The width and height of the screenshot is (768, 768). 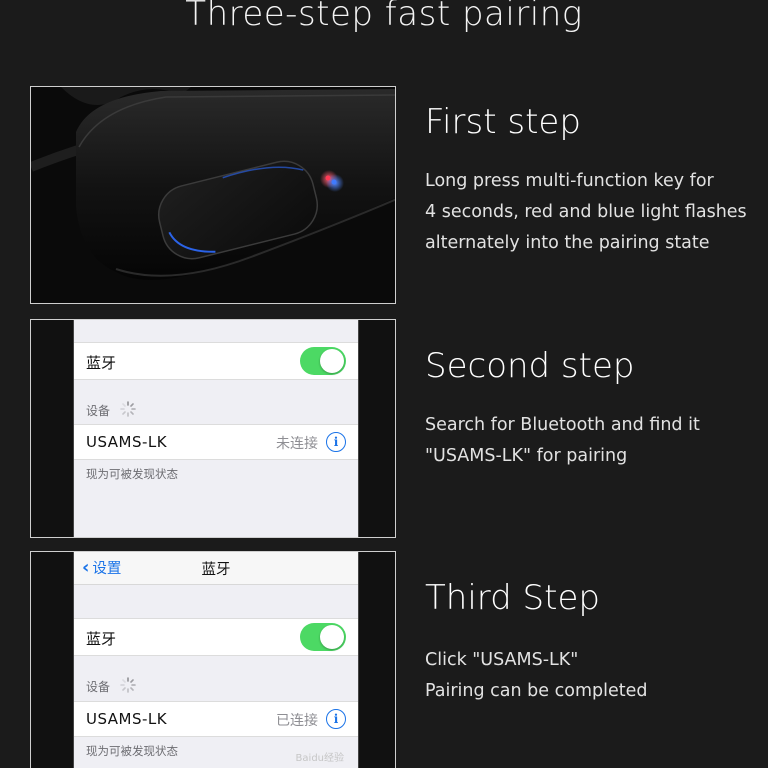 What do you see at coordinates (586, 212) in the screenshot?
I see `step-1-desc-line: 4 seconds, red and blue light flashes` at bounding box center [586, 212].